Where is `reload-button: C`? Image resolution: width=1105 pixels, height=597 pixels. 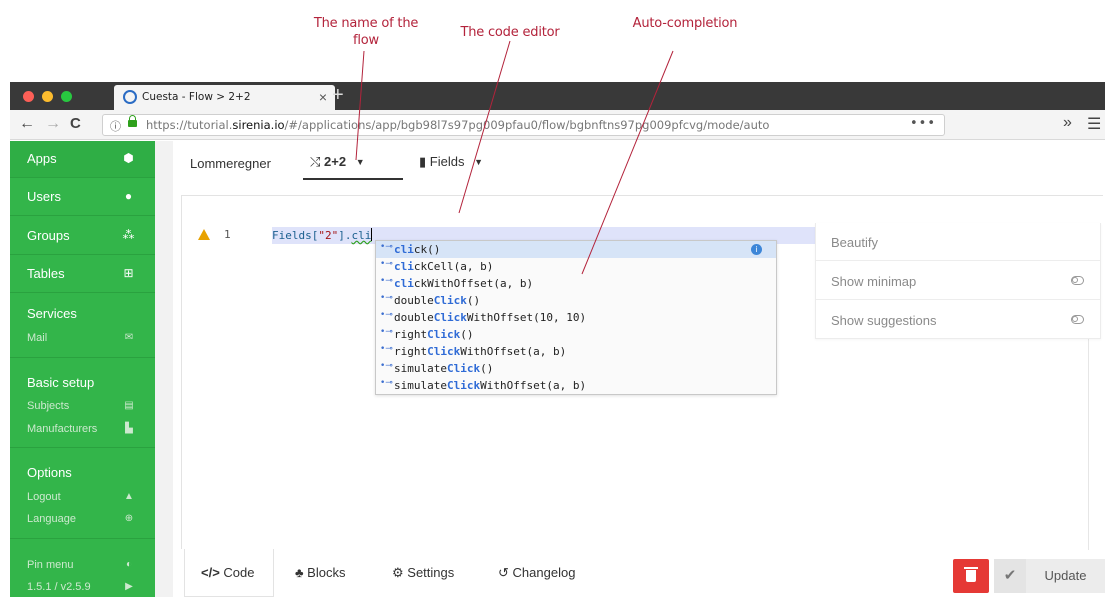
reload-button: C is located at coordinates (75, 123).